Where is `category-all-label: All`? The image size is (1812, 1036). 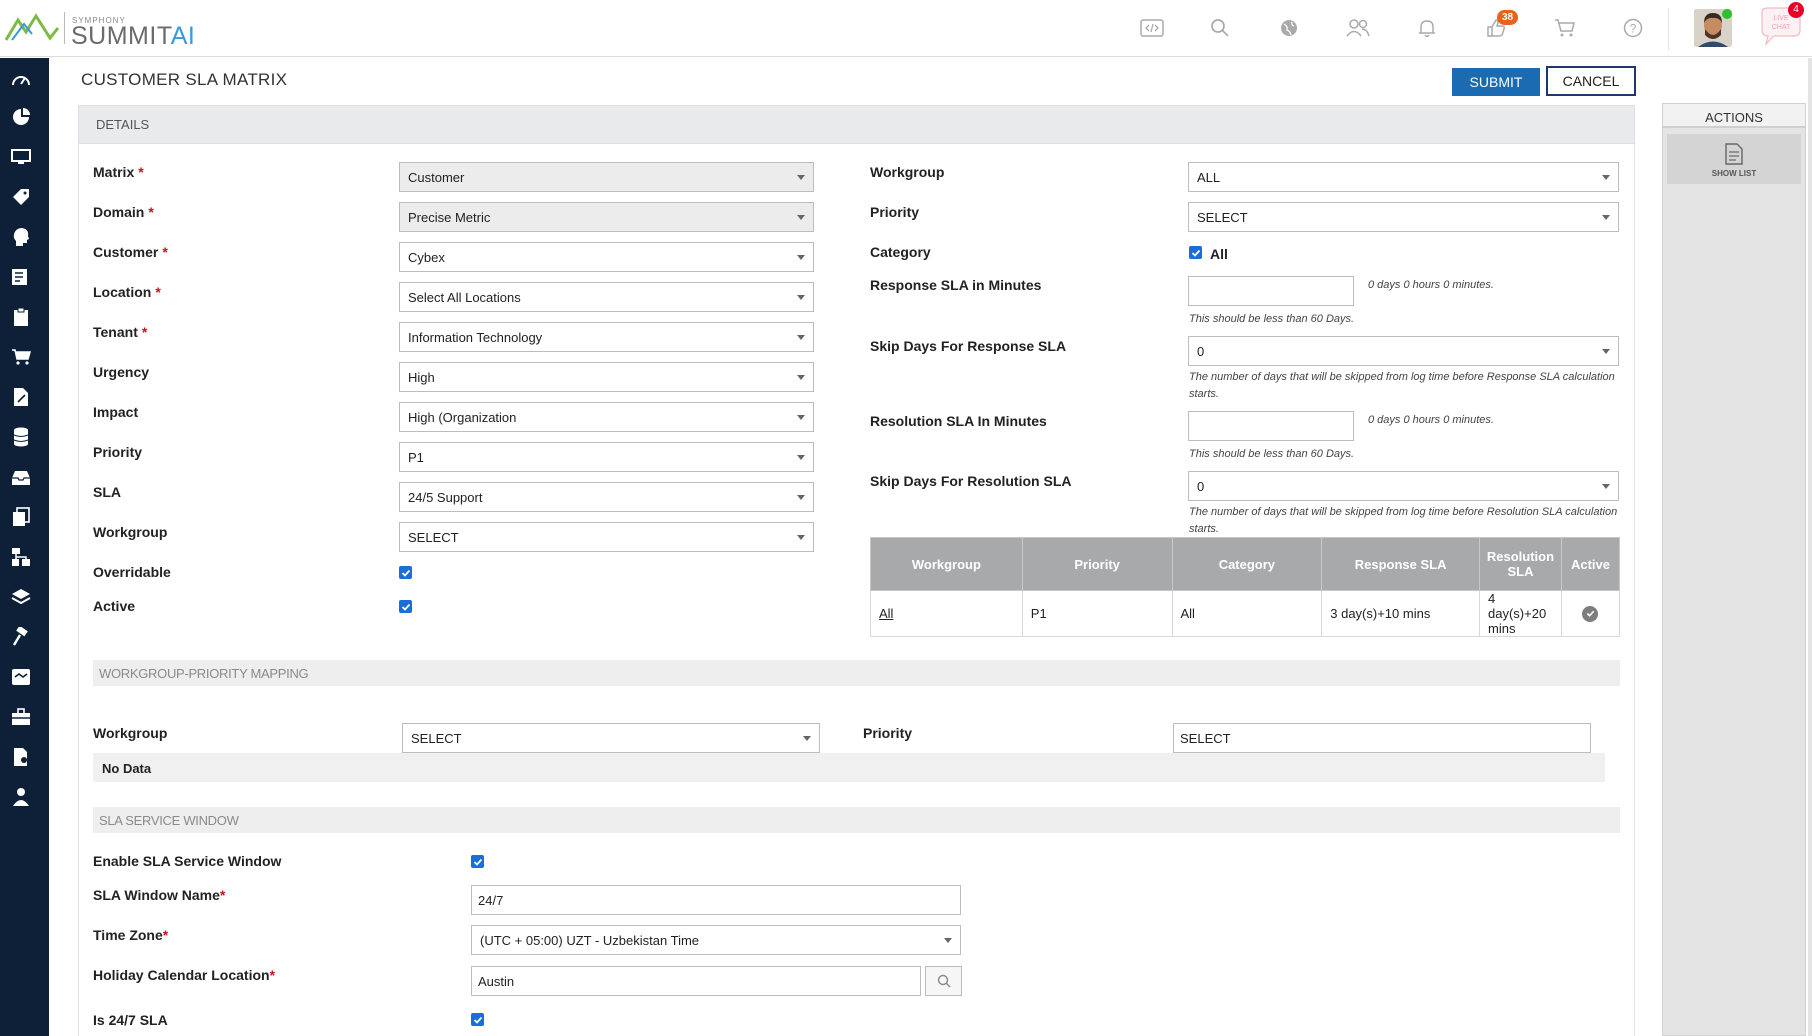 category-all-label: All is located at coordinates (1219, 254).